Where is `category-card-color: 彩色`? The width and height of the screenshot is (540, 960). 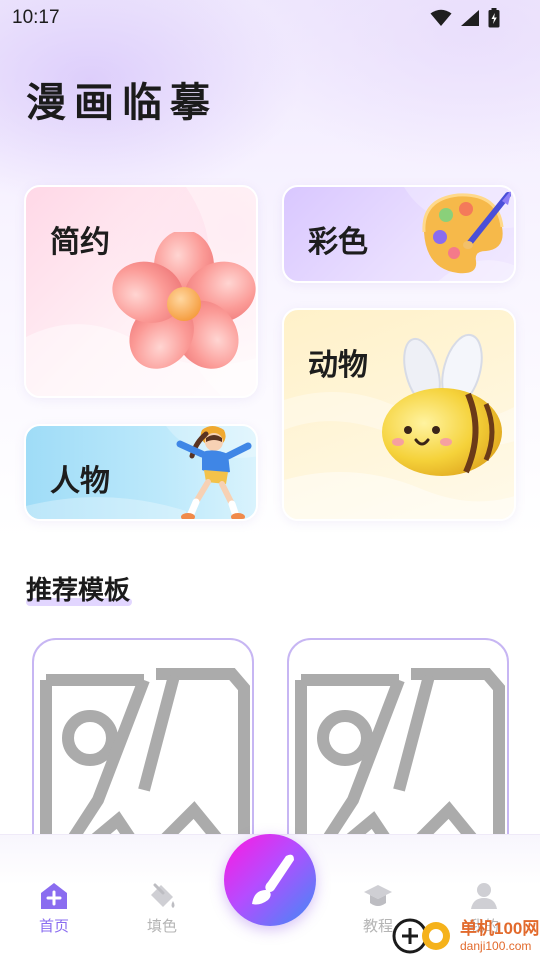
category-card-color: 彩色 is located at coordinates (399, 234).